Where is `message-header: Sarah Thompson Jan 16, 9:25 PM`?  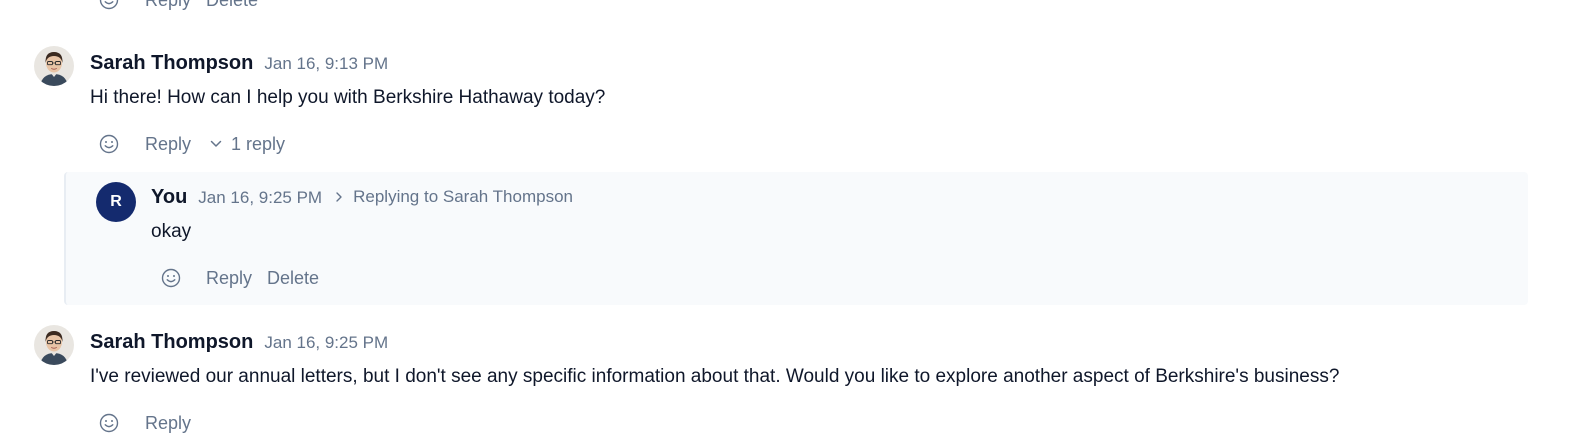 message-header: Sarah Thompson Jan 16, 9:25 PM is located at coordinates (239, 342).